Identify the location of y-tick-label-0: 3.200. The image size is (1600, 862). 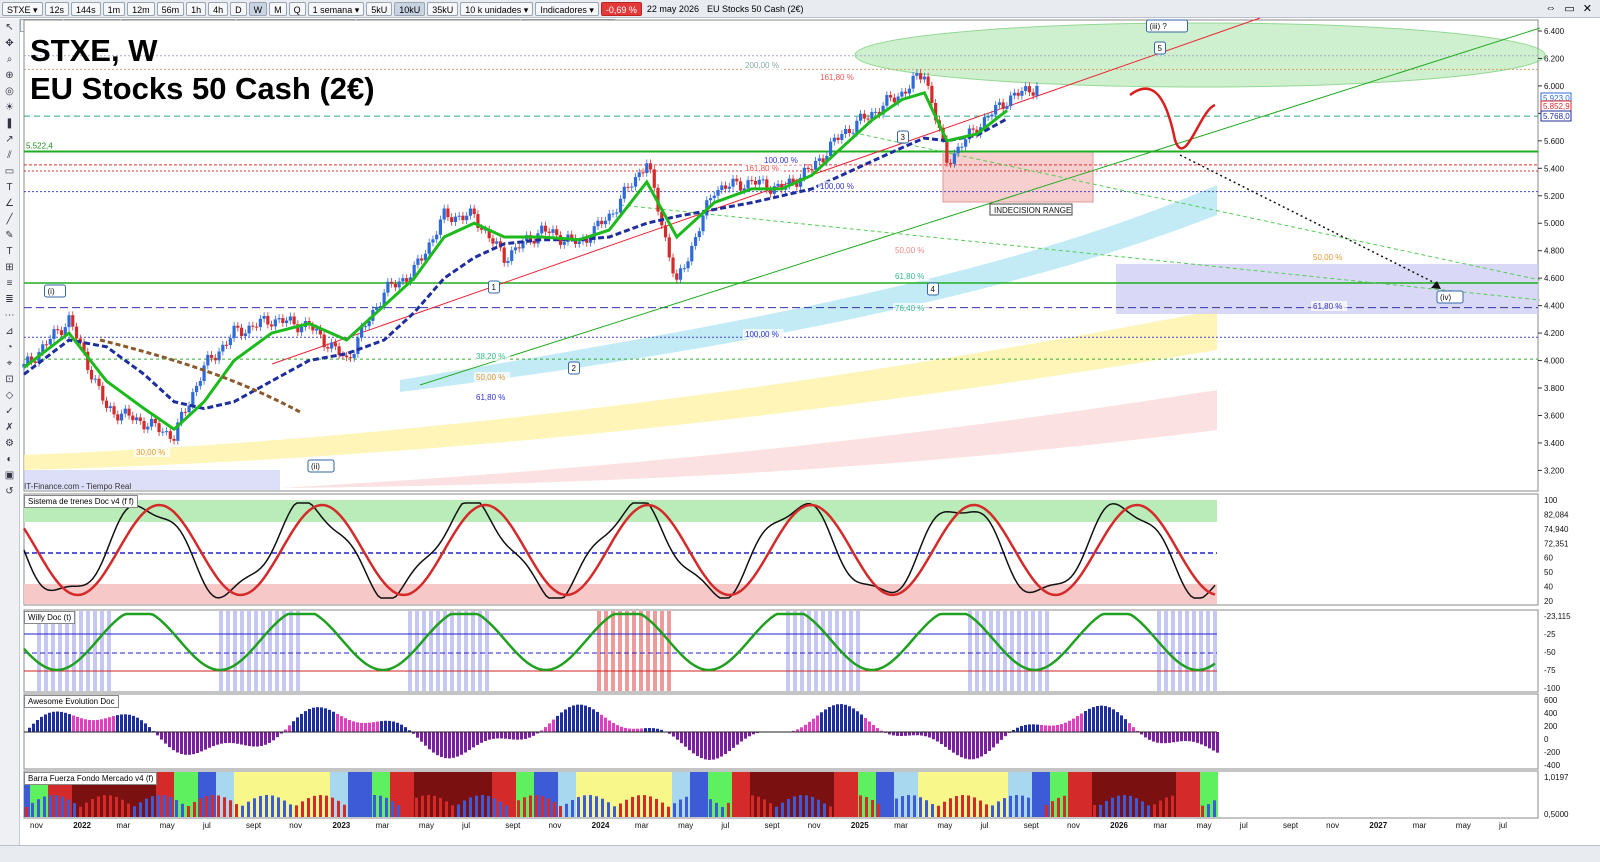
(1554, 470).